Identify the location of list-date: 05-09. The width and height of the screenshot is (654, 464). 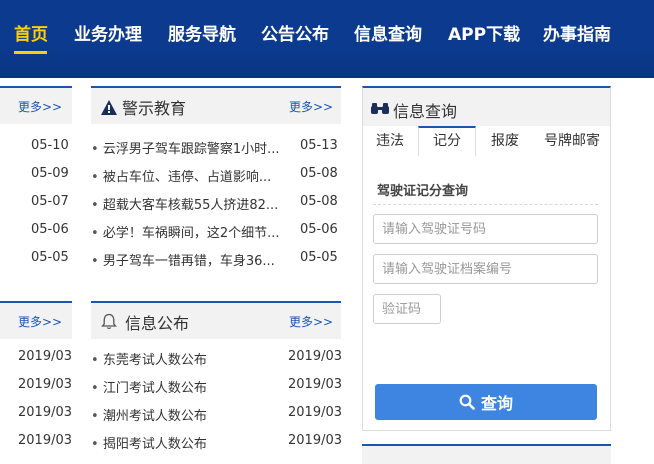
(50, 173).